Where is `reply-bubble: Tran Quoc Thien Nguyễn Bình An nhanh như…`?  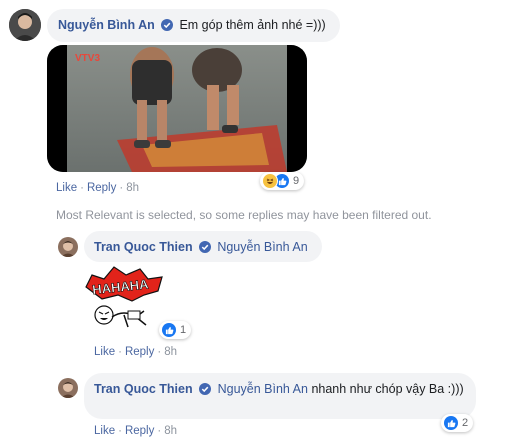
reply-bubble: Tran Quoc Thien Nguyễn Bình An nhanh như… is located at coordinates (280, 396).